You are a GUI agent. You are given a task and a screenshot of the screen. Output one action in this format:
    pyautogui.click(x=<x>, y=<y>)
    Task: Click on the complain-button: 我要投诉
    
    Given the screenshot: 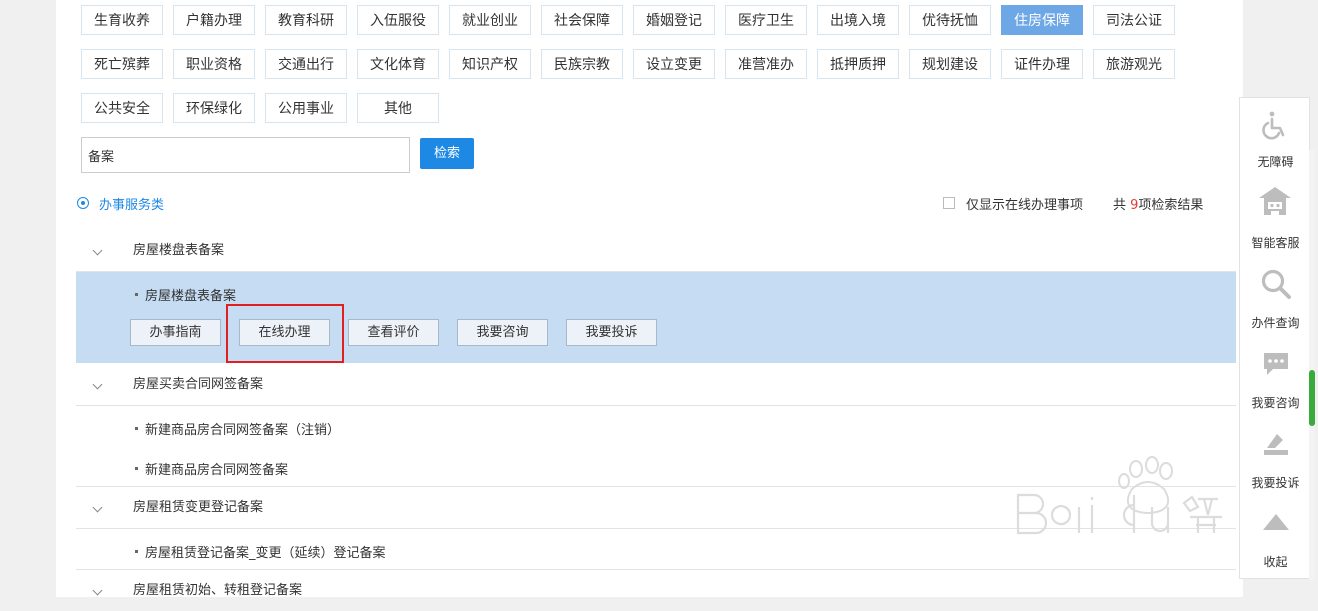 What is the action you would take?
    pyautogui.click(x=611, y=332)
    